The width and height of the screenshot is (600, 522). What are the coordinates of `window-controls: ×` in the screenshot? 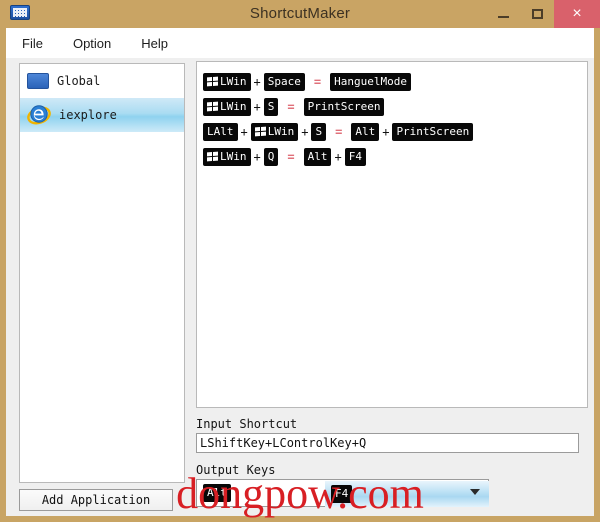 It's located at (543, 14).